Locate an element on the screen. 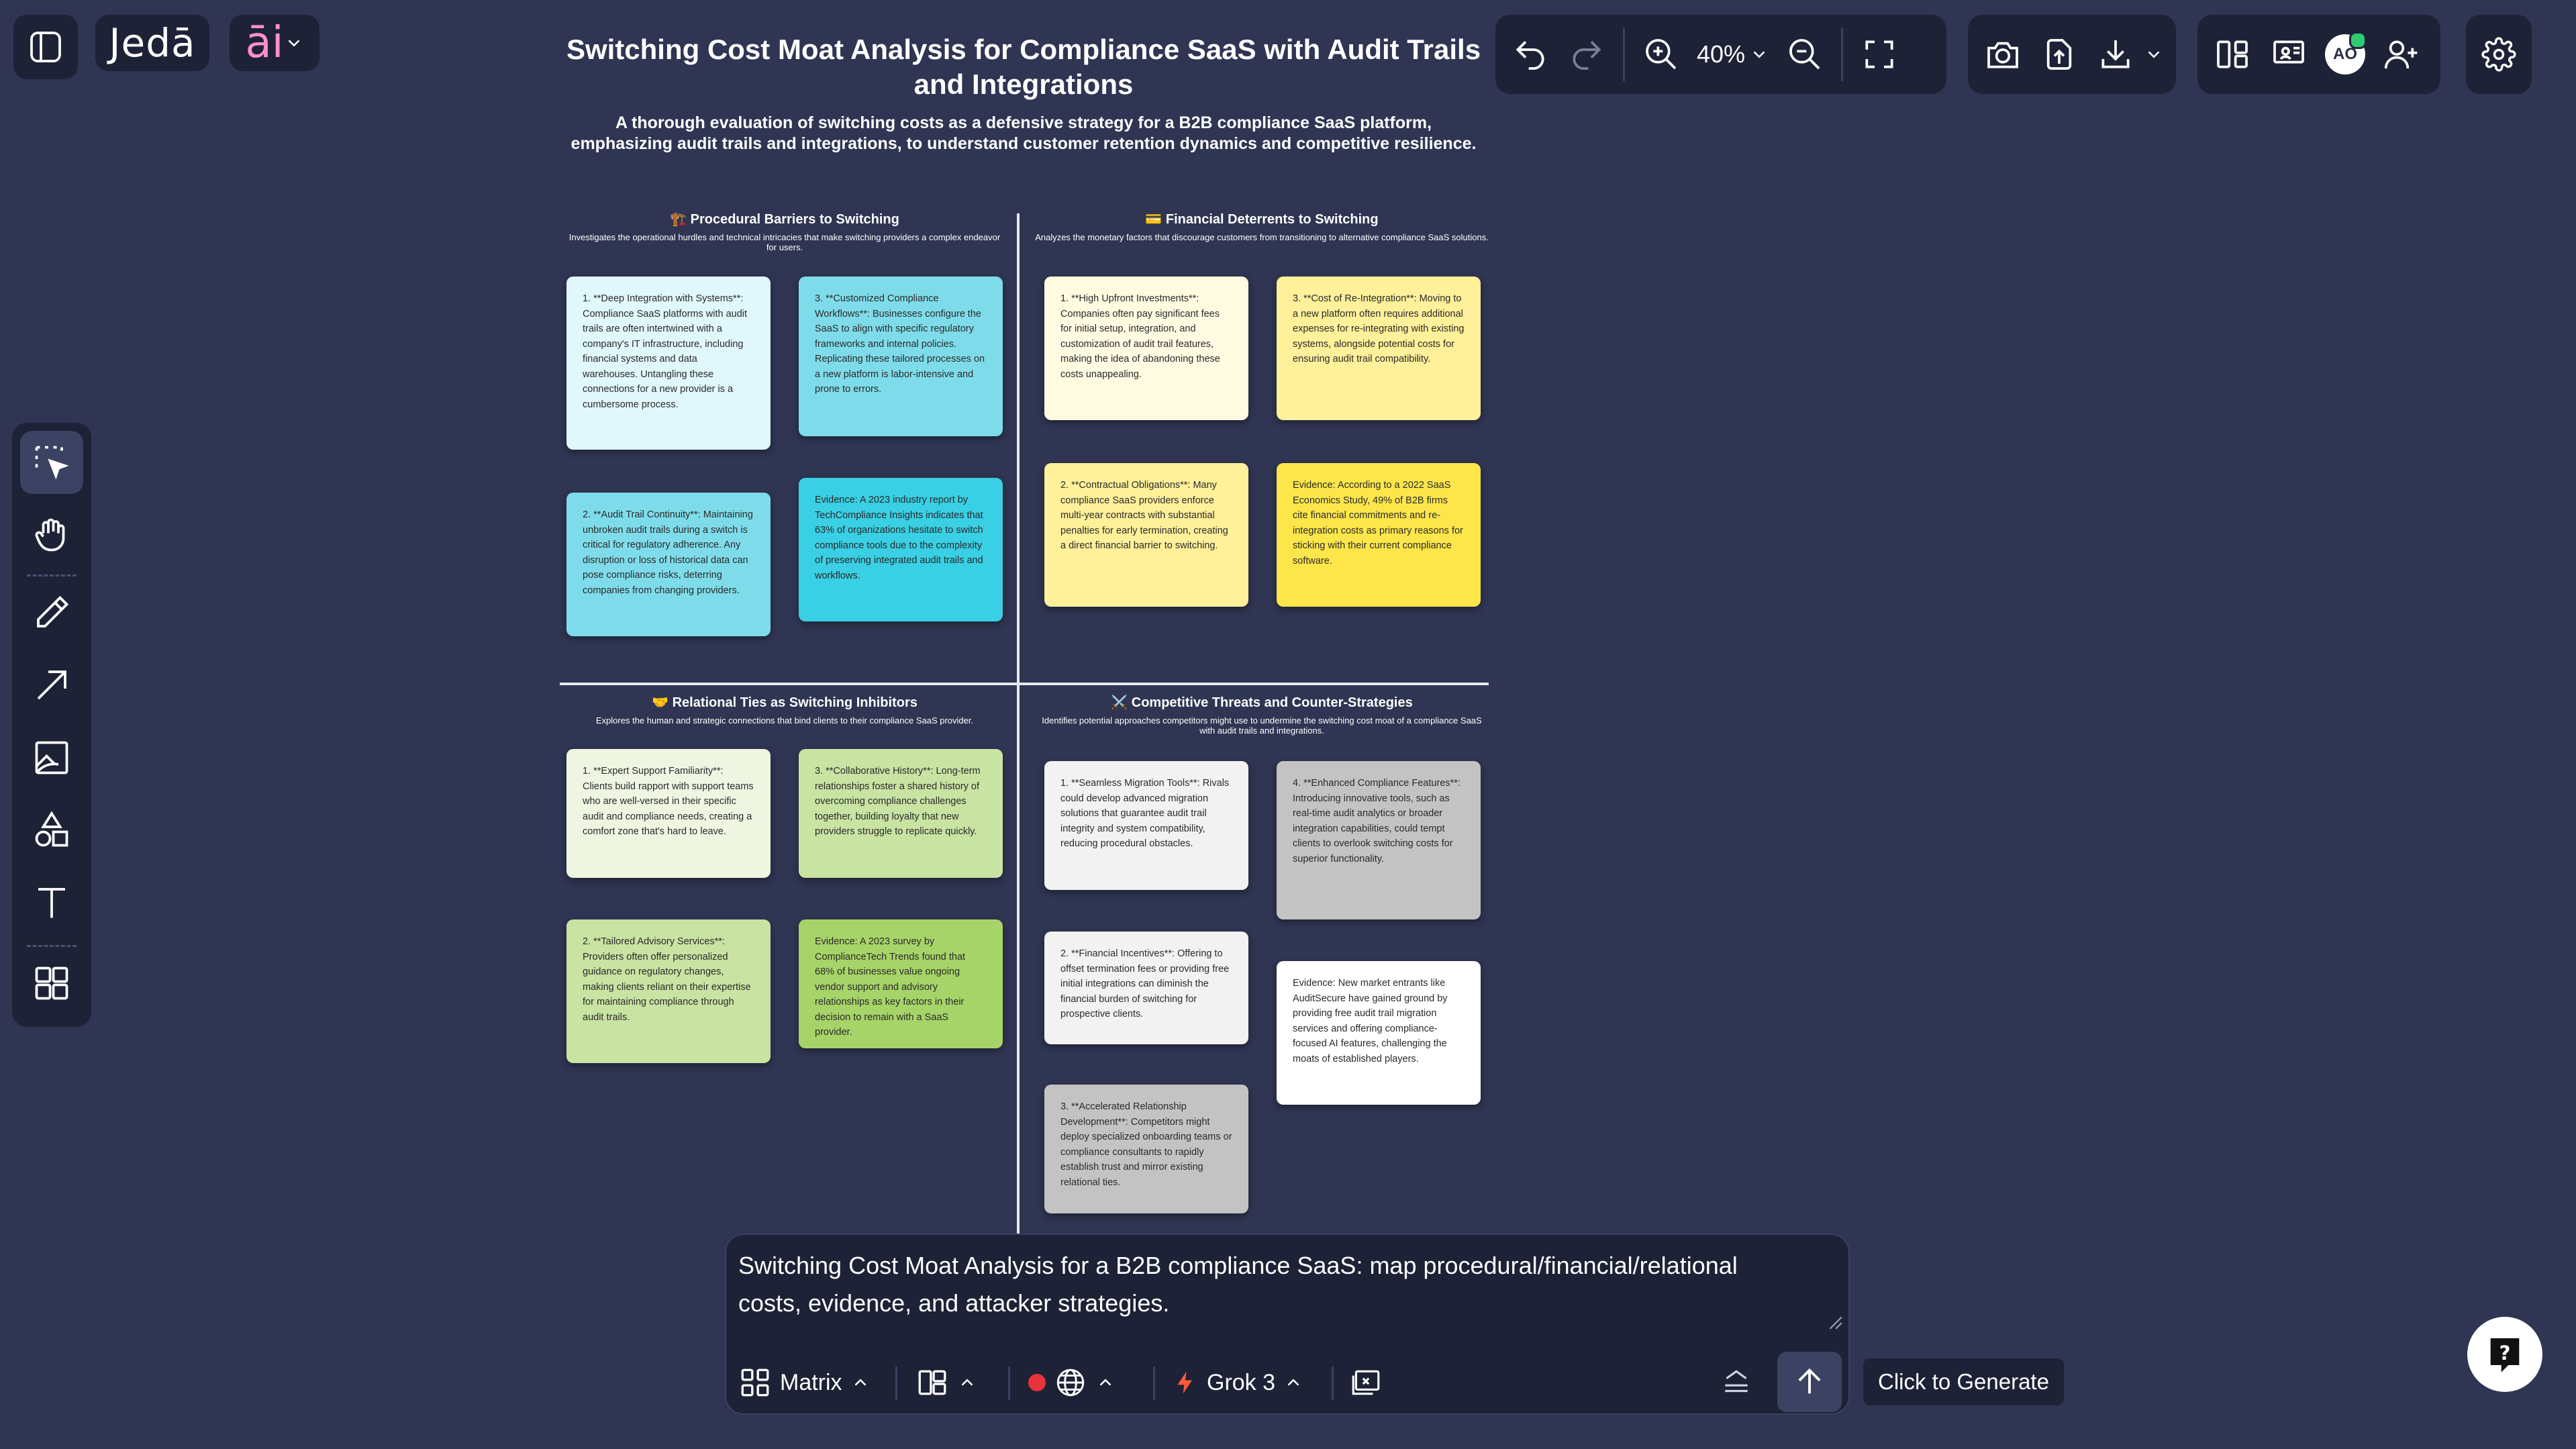 The width and height of the screenshot is (2576, 1449). model-dropdown: Grok 3 is located at coordinates (1237, 1382).